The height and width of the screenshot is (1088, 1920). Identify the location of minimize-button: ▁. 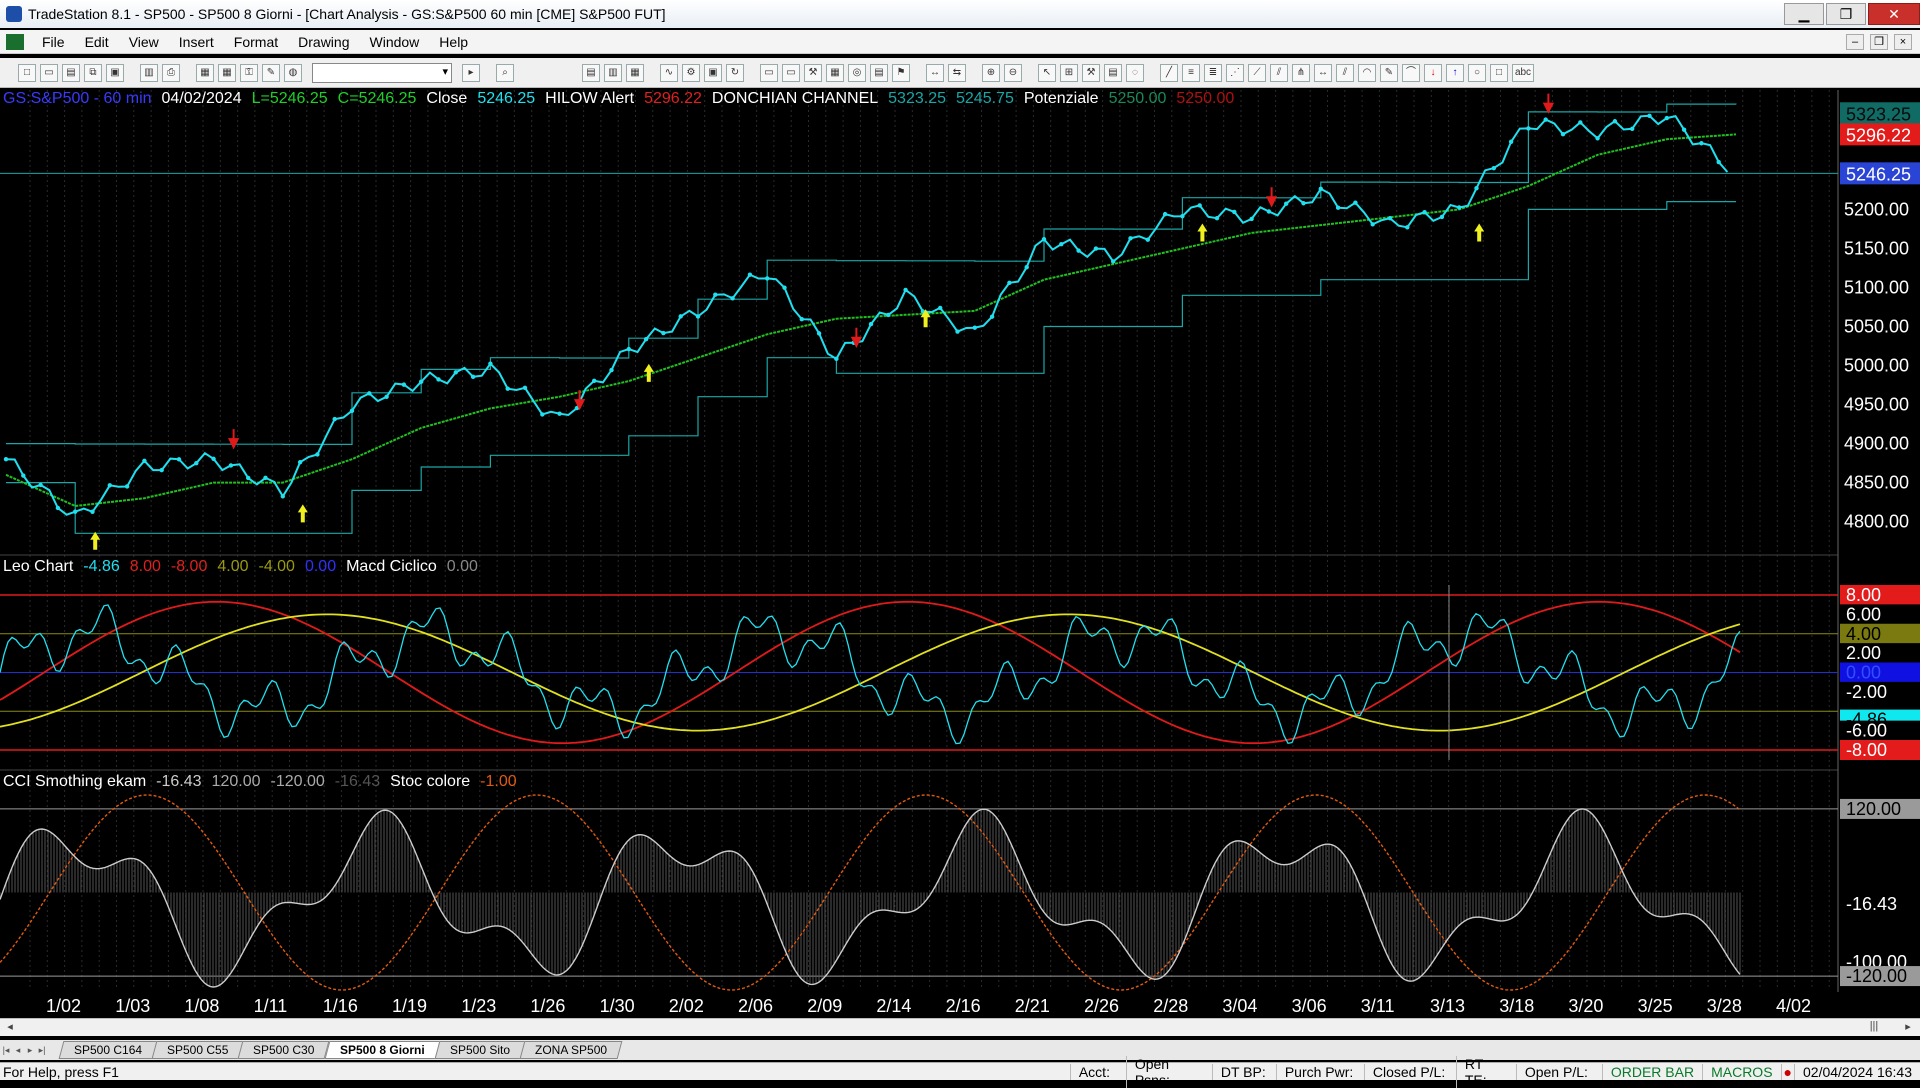
(1804, 14).